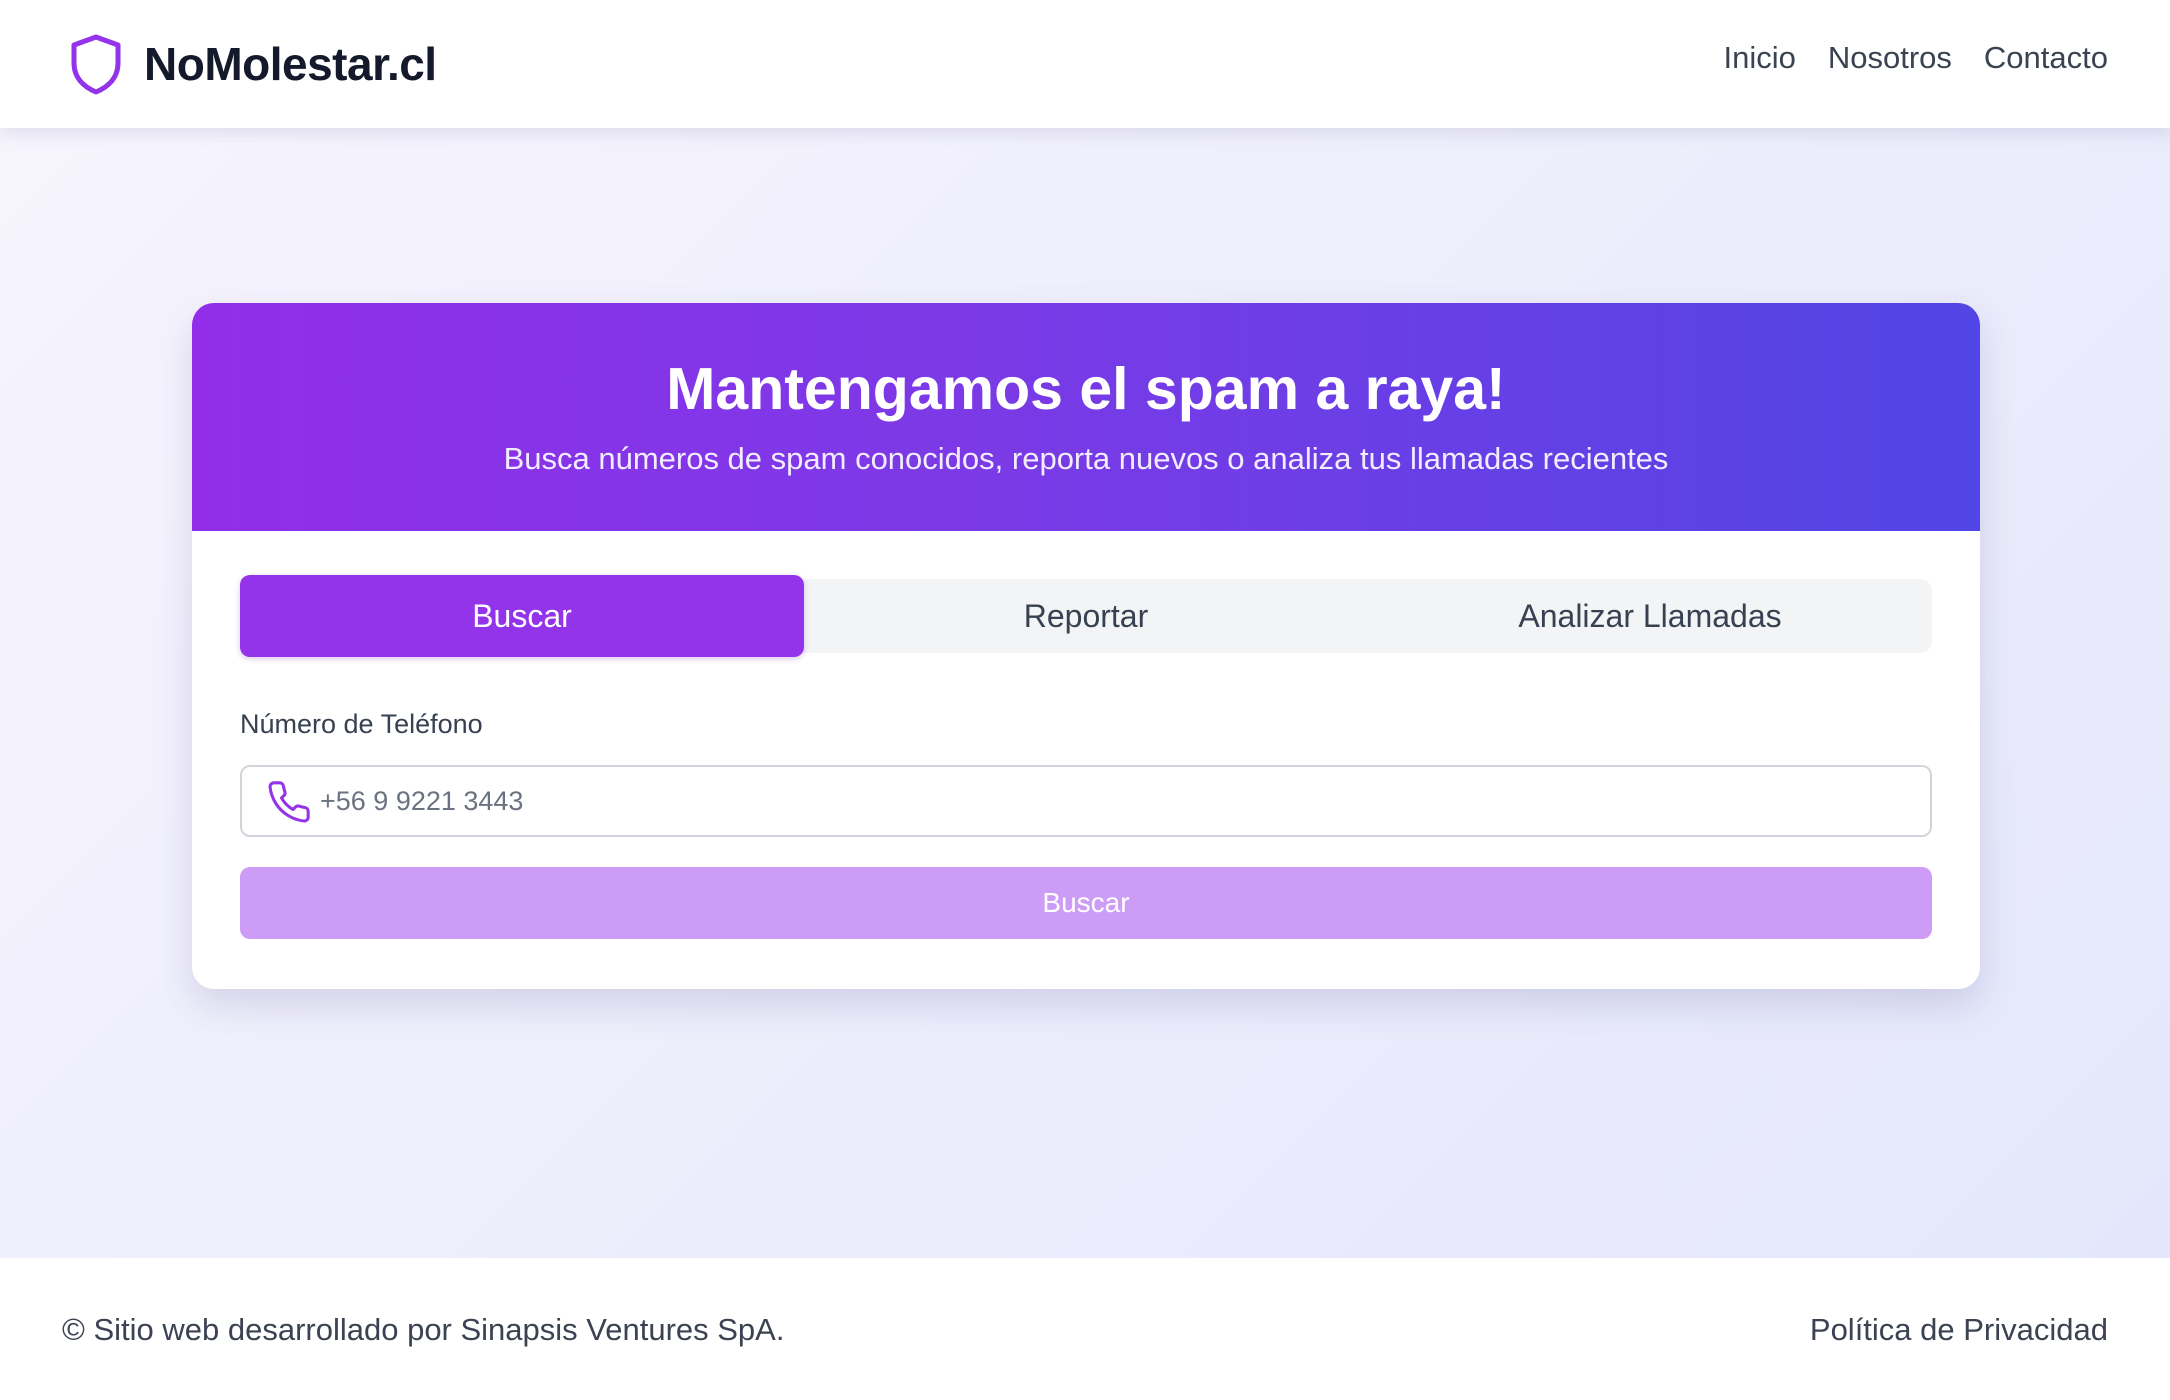 This screenshot has height=1400, width=2170. I want to click on tab-analizar-llamadas: Analizar Llamadas, so click(1650, 616).